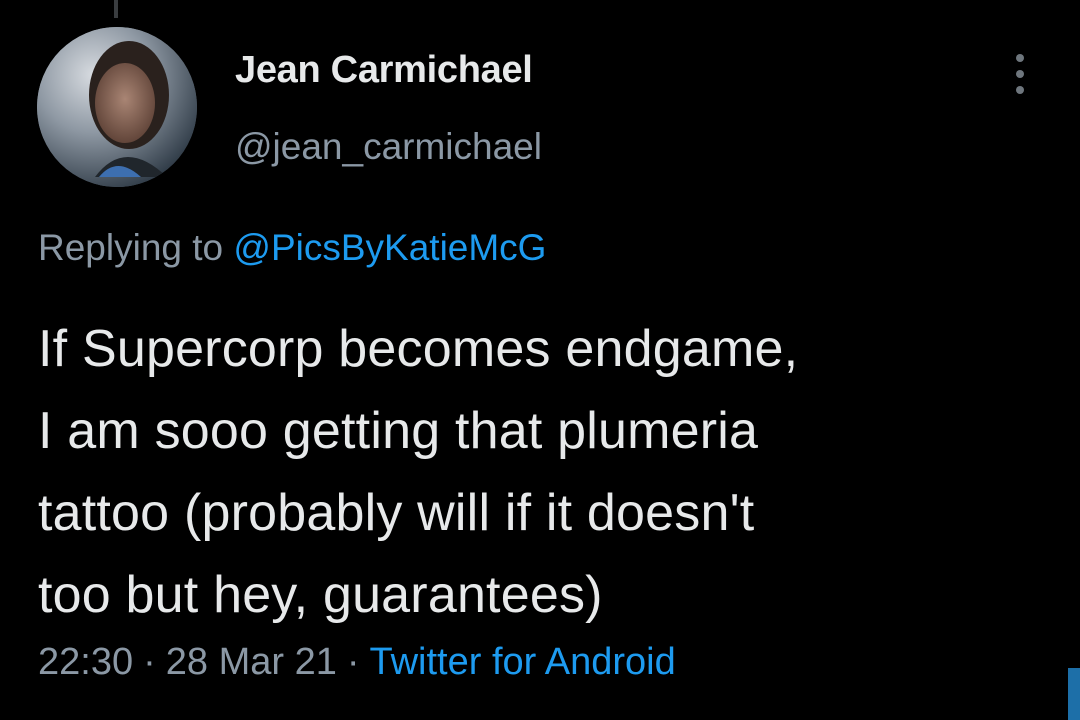  What do you see at coordinates (388, 147) in the screenshot?
I see `author-handle: @jean_carmichael` at bounding box center [388, 147].